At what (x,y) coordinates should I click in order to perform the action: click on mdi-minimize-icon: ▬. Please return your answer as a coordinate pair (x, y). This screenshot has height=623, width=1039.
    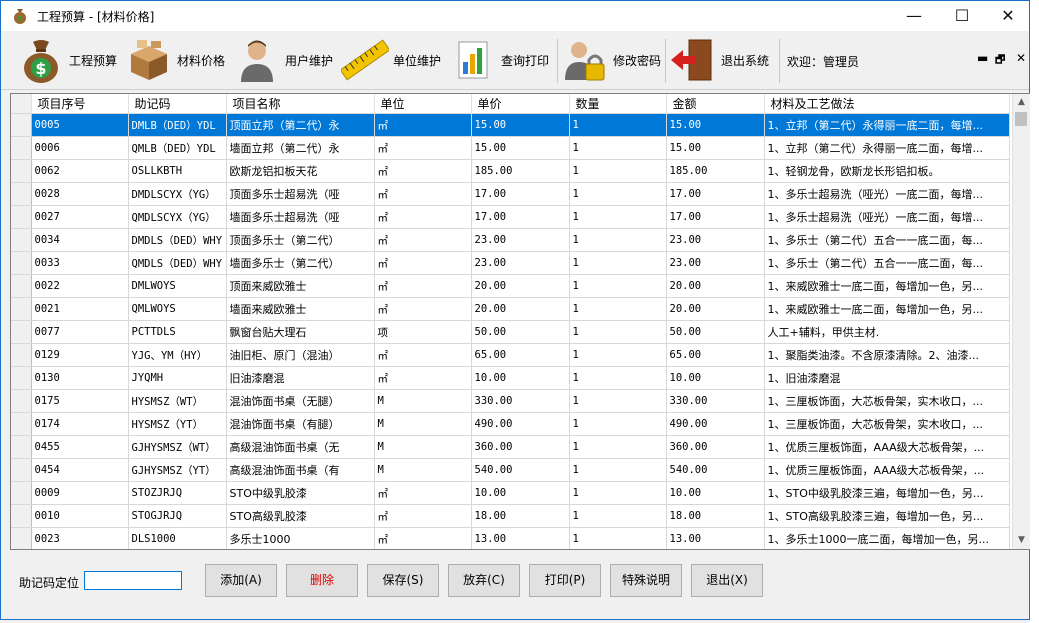
    Looking at the image, I should click on (982, 58).